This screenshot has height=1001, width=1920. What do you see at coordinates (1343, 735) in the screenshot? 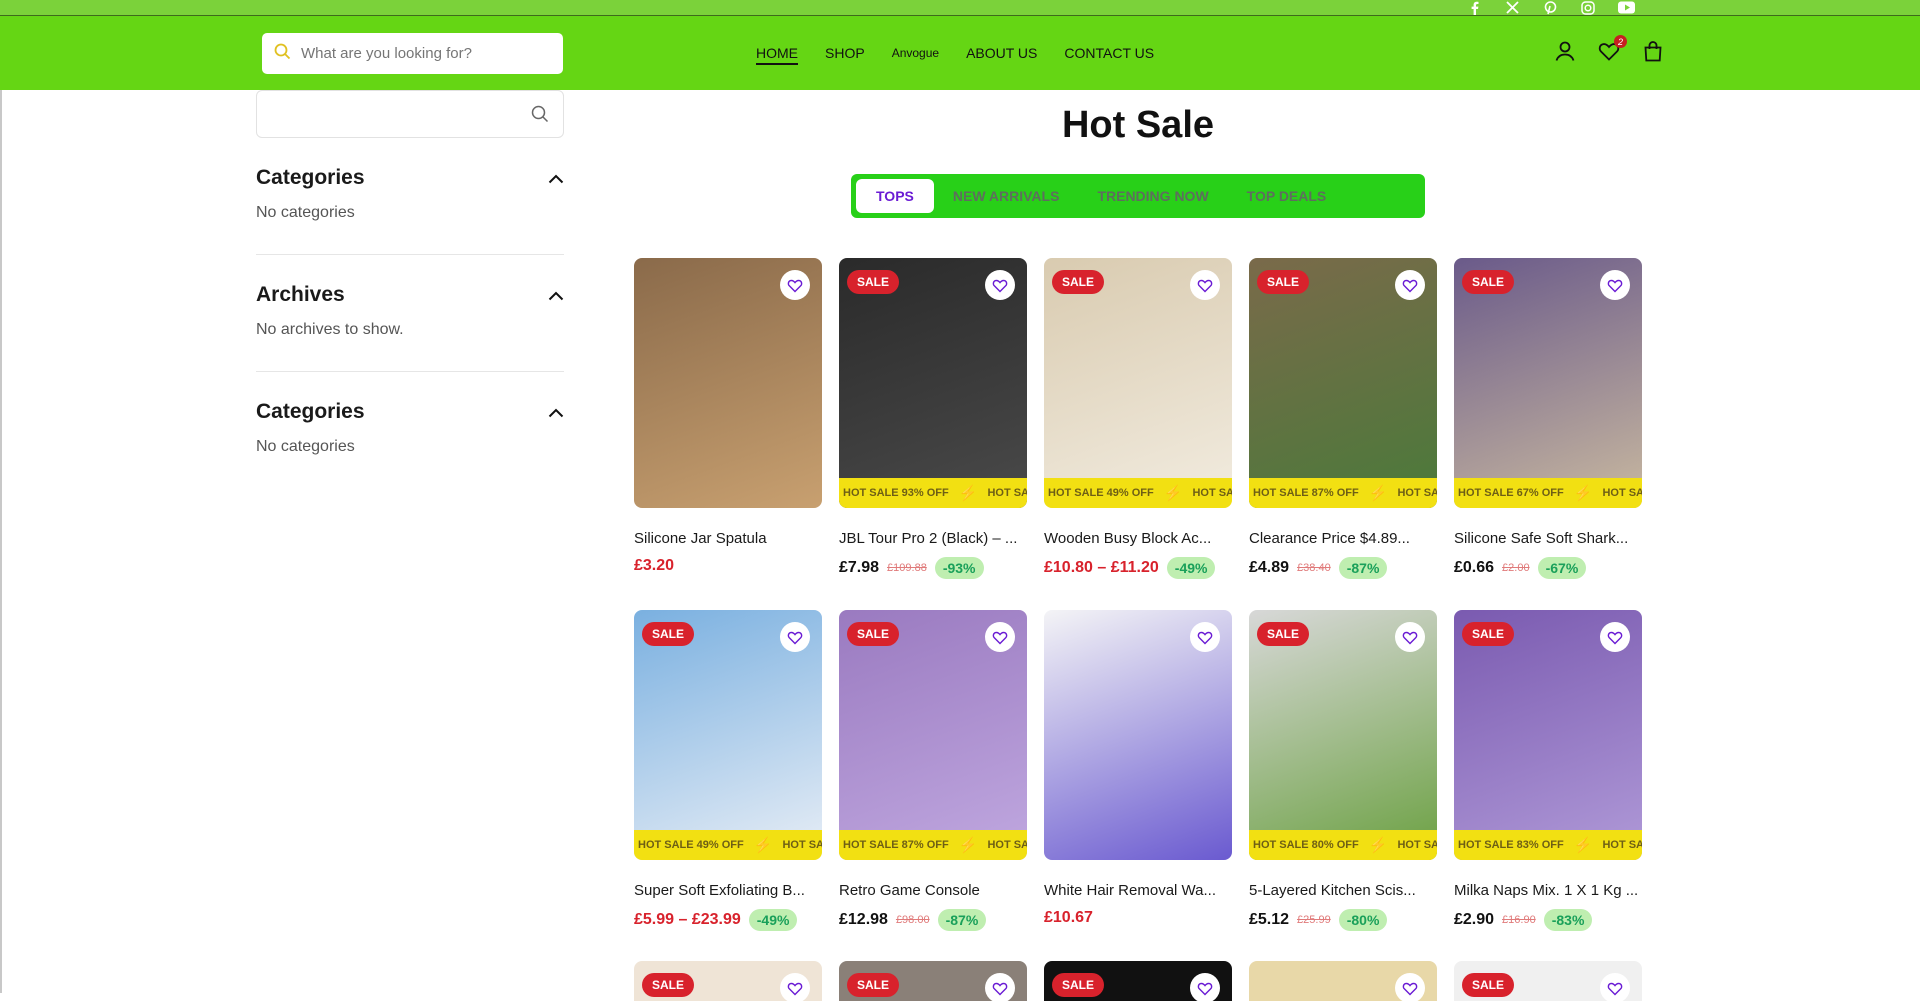
I see `product-image: SALE HOT SALE 80% OFF ⚡ HOT SALE 80% OFF` at bounding box center [1343, 735].